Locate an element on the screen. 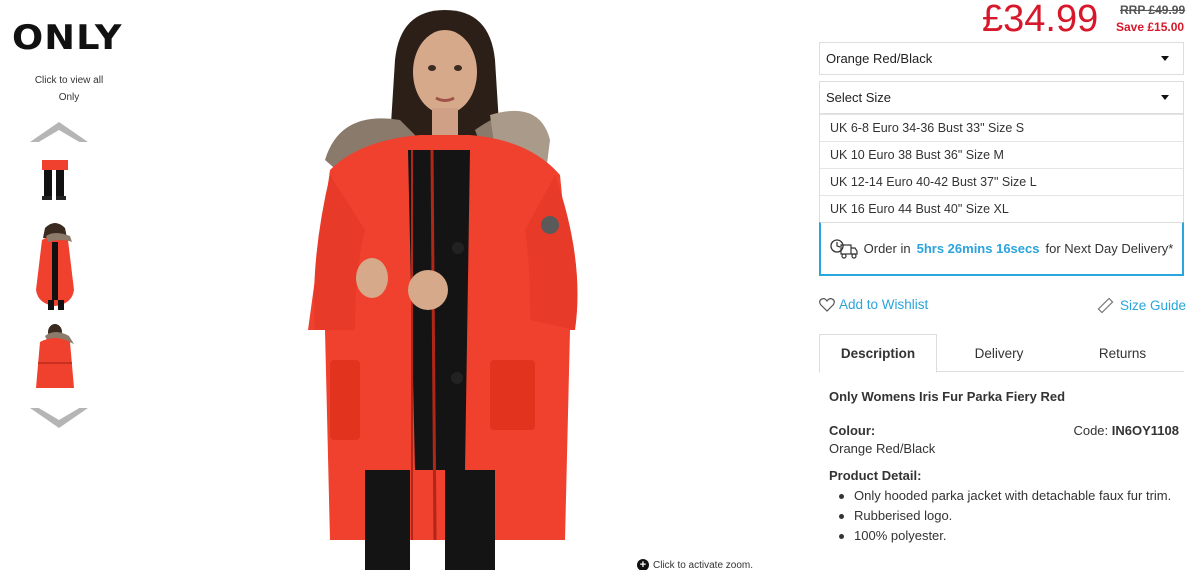 The image size is (1189, 570). rrp-price: RRP £49.99 is located at coordinates (1153, 10).